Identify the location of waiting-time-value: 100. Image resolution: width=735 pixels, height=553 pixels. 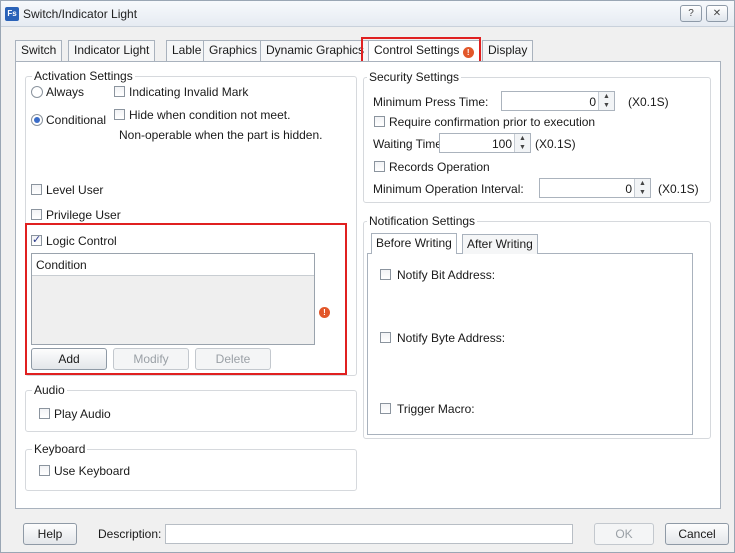
(501, 144).